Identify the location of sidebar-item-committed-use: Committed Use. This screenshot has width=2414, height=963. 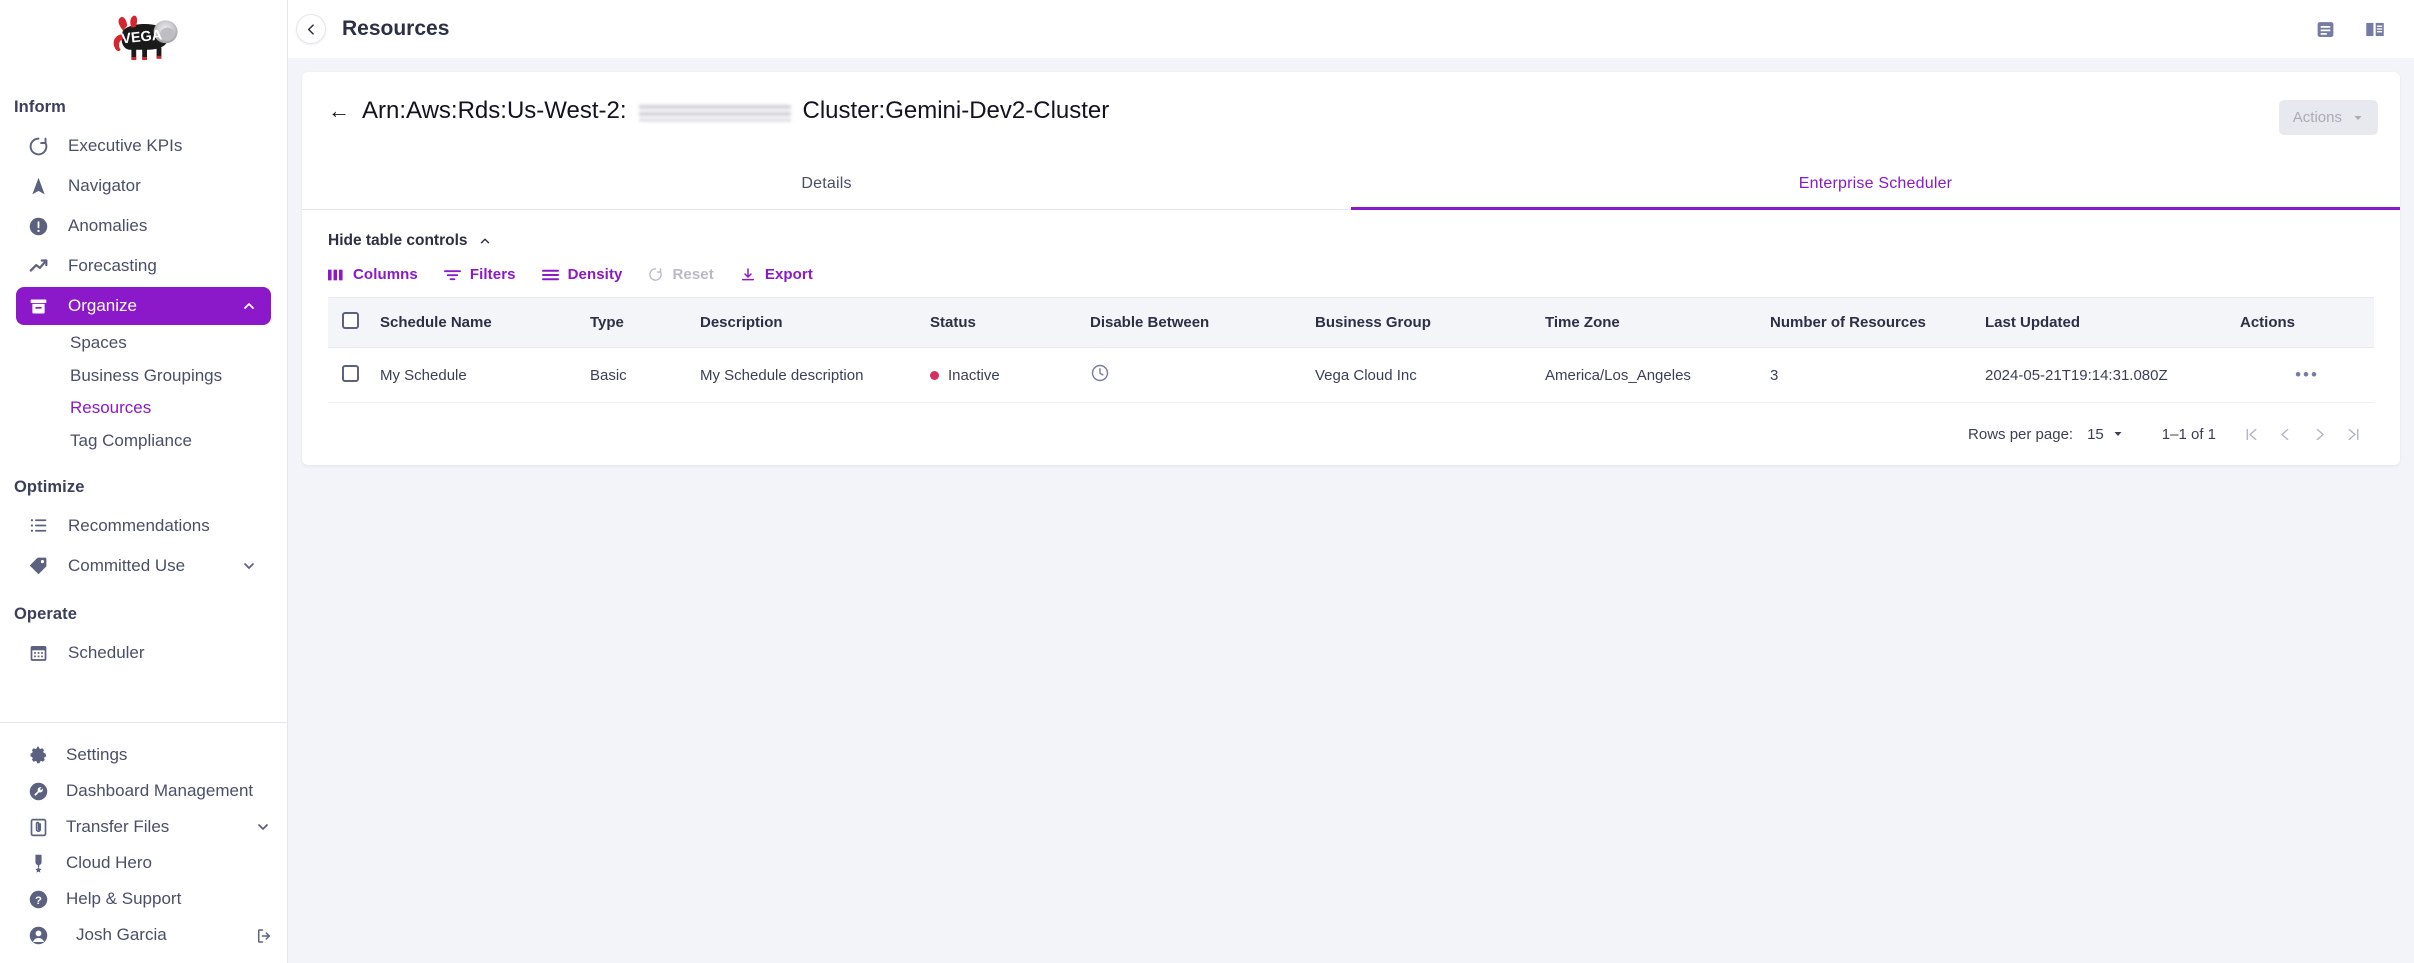
(143, 566).